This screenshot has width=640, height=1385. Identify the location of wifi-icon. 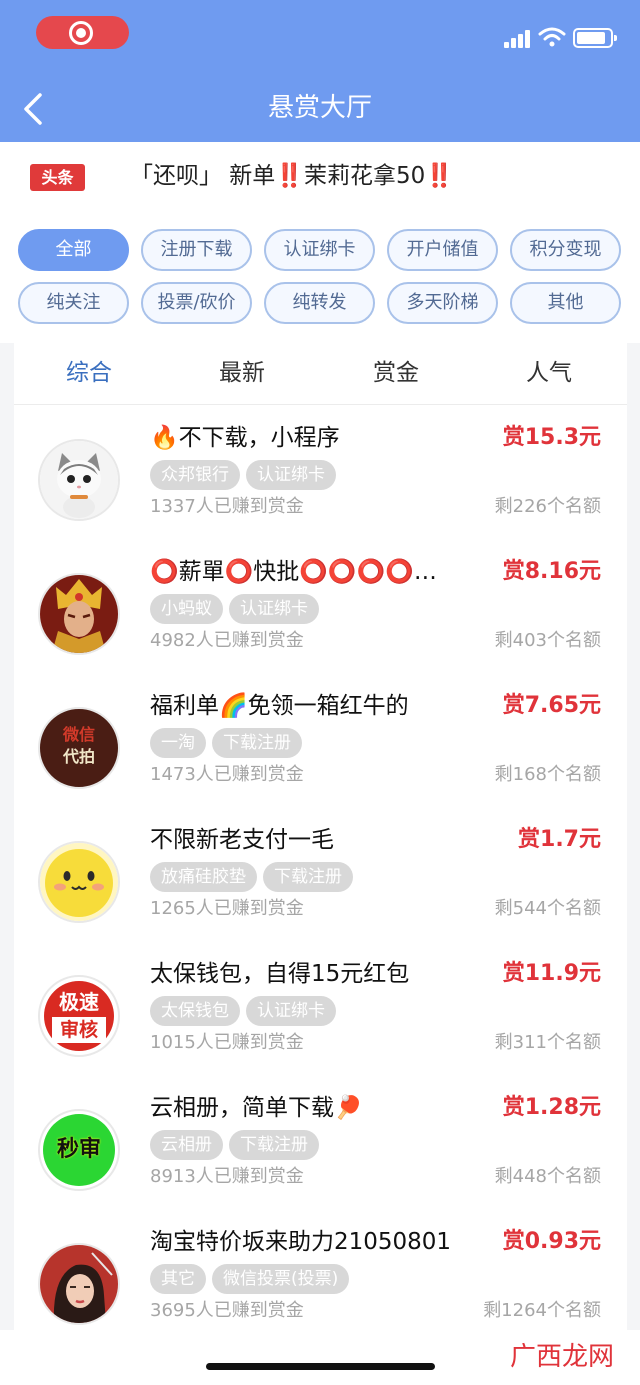
(552, 37).